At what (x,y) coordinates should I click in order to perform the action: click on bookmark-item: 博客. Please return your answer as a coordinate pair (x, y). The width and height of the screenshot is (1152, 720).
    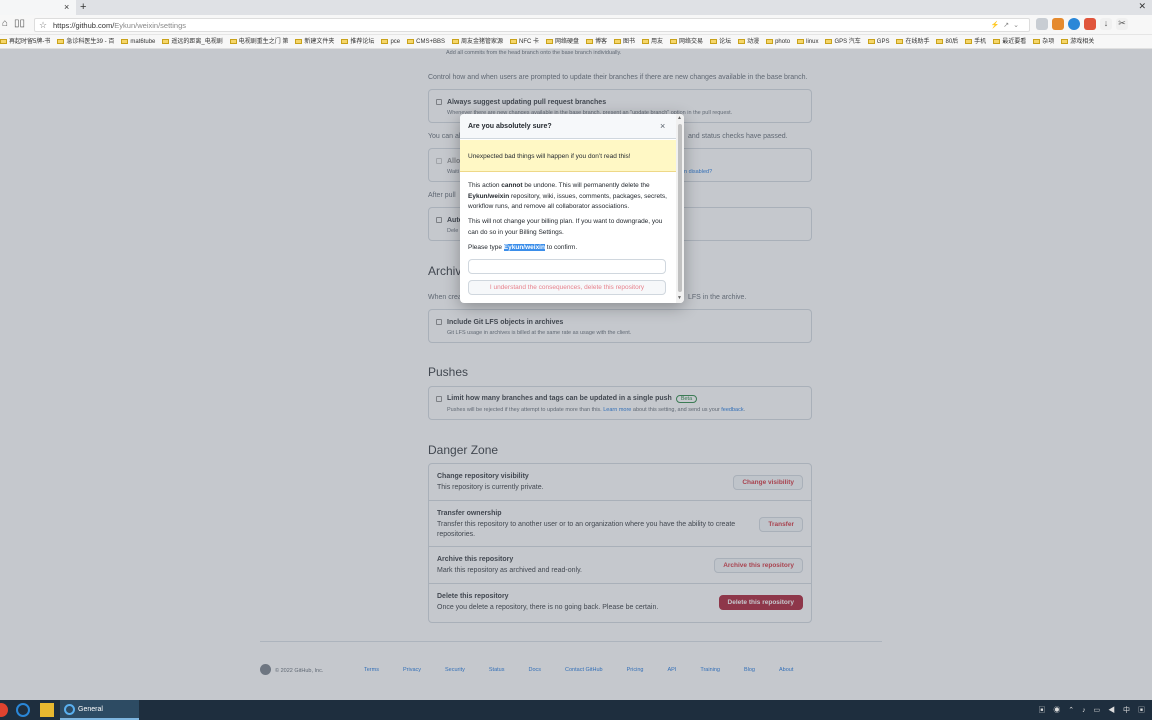
    Looking at the image, I should click on (596, 41).